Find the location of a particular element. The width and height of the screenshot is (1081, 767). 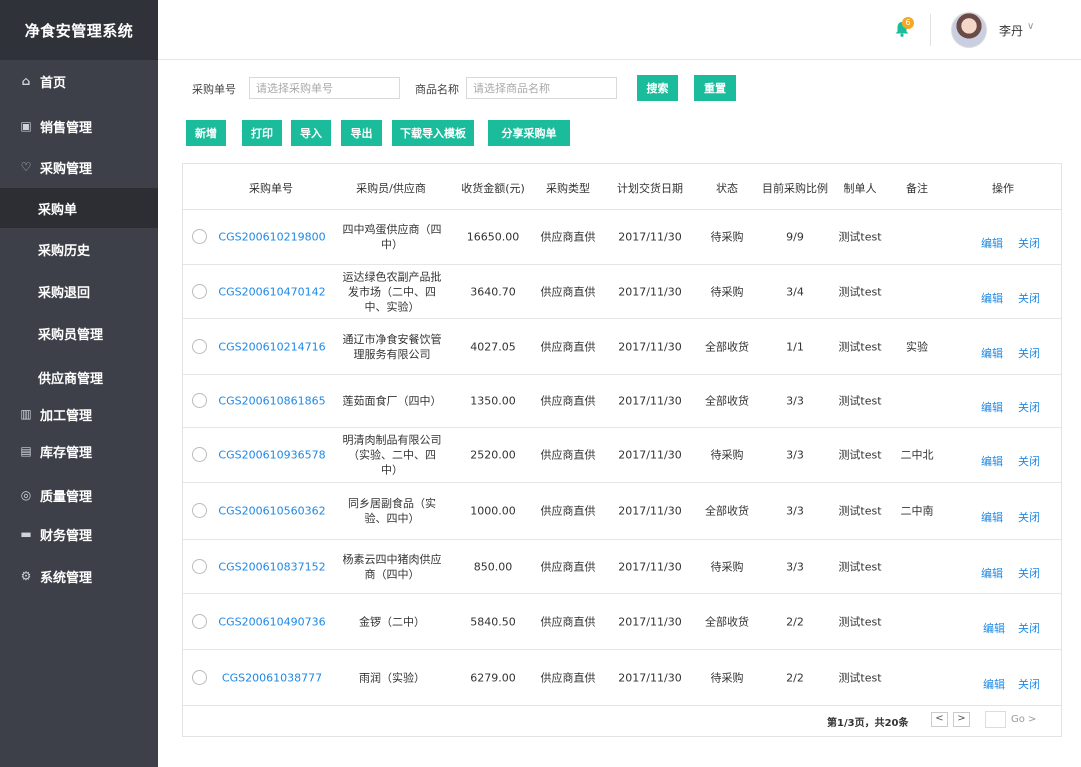

search-button: 搜索 is located at coordinates (657, 88).